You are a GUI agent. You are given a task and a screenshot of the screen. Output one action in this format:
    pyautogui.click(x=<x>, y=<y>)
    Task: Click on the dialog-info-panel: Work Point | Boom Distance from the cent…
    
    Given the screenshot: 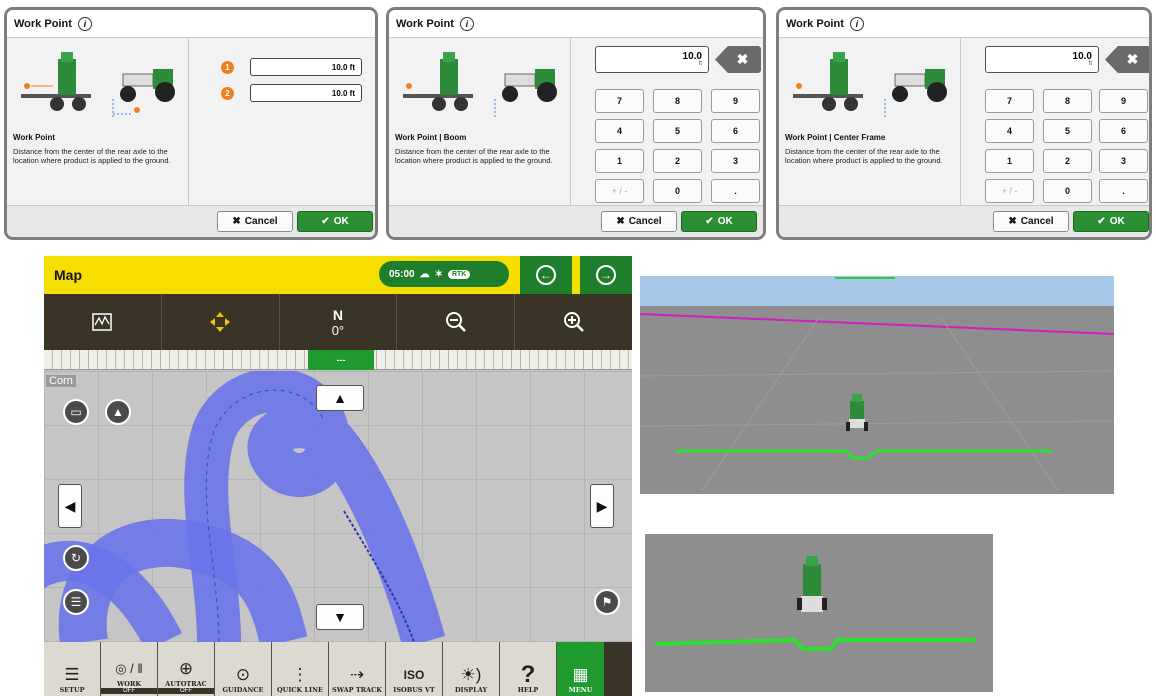 What is the action you would take?
    pyautogui.click(x=480, y=121)
    